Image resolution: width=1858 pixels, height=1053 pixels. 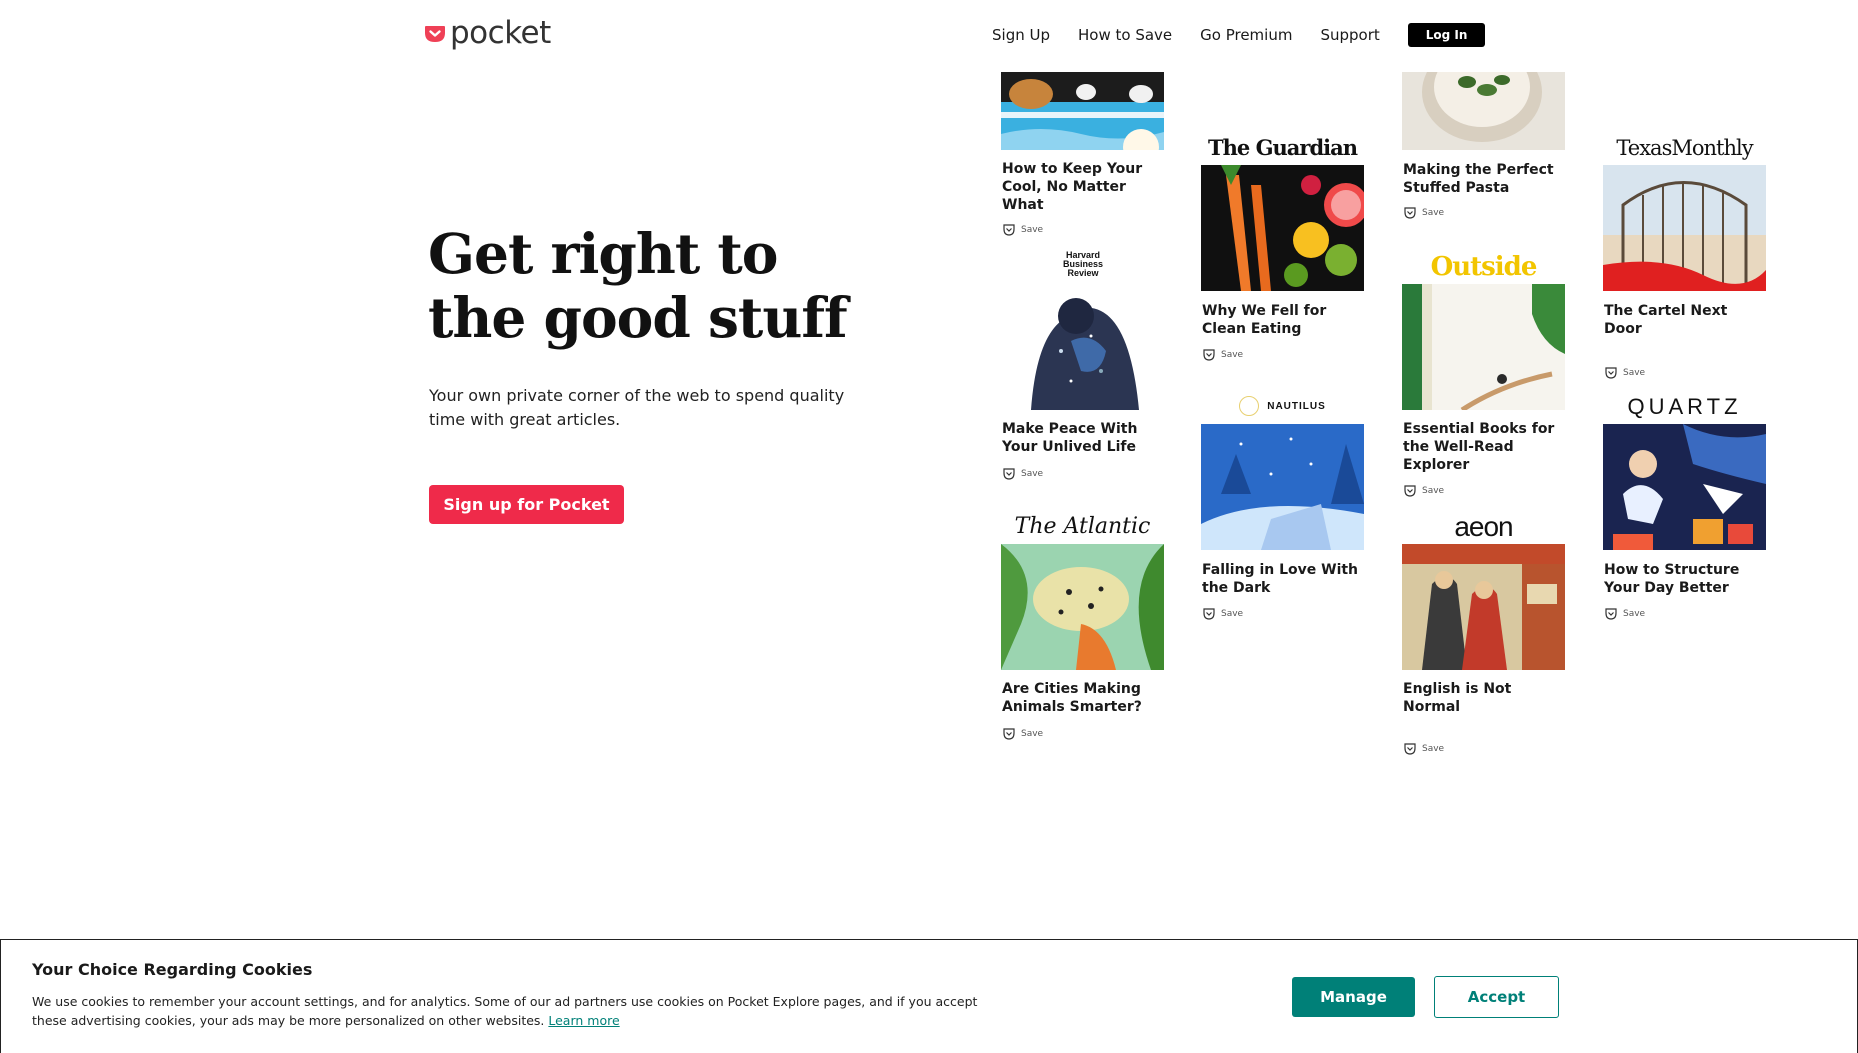 I want to click on publisher-logo: NAUTILUS, so click(x=1282, y=407).